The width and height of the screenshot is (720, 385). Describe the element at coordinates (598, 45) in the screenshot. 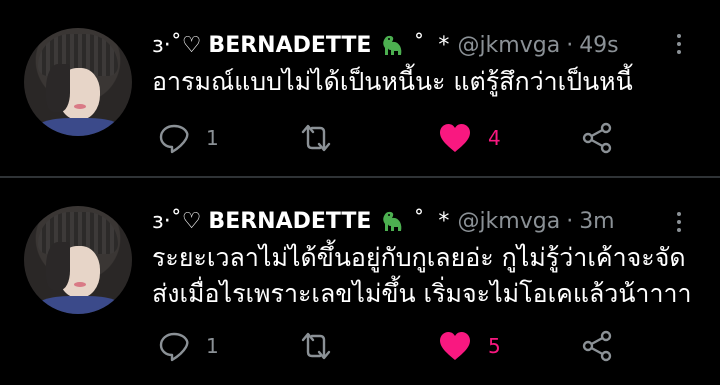

I see `timestamp: 49s` at that location.